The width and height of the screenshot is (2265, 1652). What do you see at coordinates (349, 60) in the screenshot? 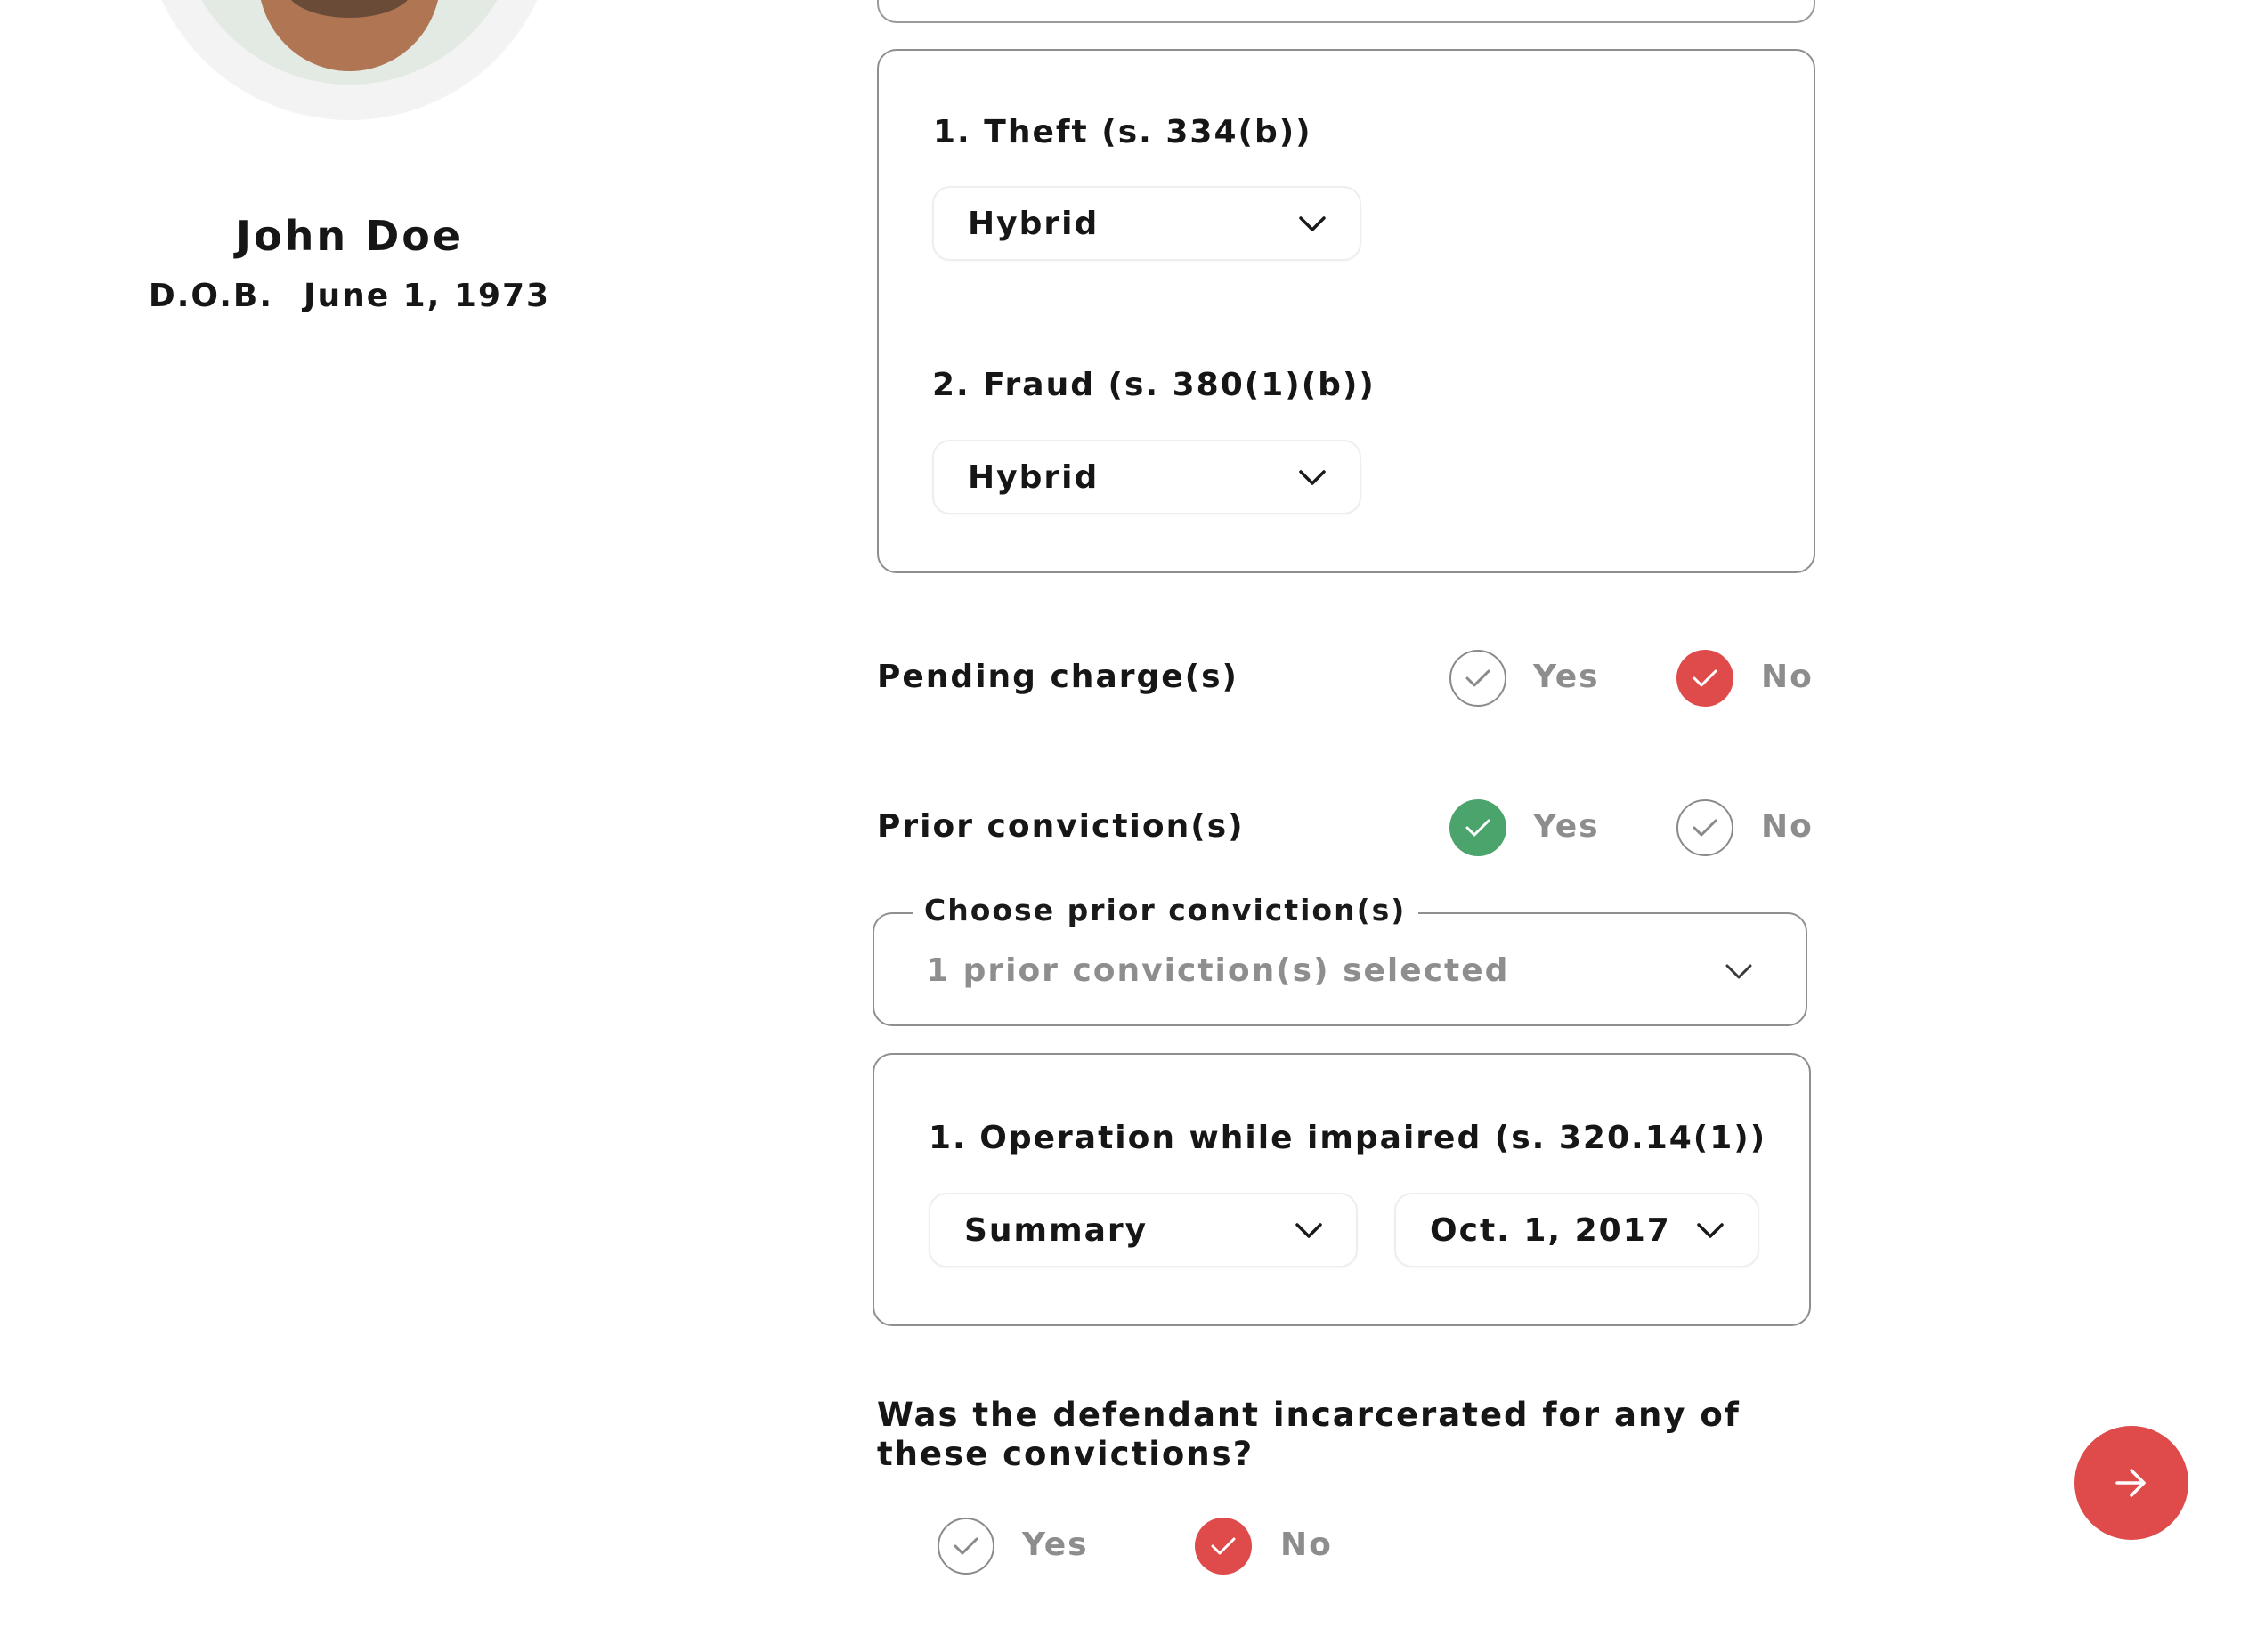
I see `avatar` at bounding box center [349, 60].